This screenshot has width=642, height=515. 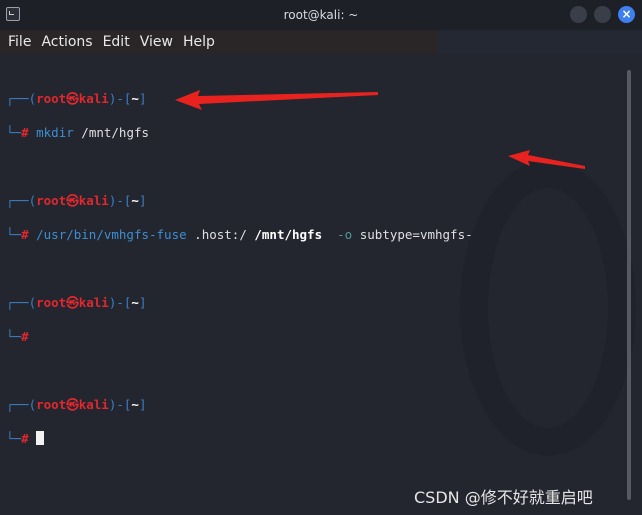 What do you see at coordinates (380, 129) in the screenshot?
I see `annotation-arrows` at bounding box center [380, 129].